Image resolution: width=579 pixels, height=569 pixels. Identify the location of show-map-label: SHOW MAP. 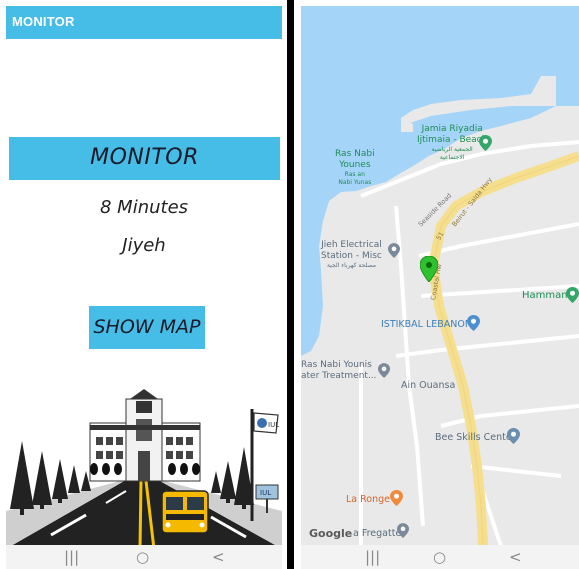
(147, 327).